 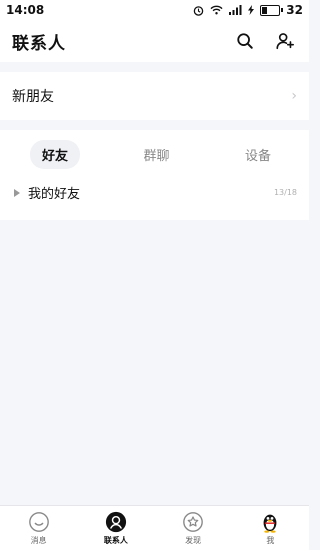 I want to click on new-friends-row: 新朋友 ›, so click(x=154, y=96).